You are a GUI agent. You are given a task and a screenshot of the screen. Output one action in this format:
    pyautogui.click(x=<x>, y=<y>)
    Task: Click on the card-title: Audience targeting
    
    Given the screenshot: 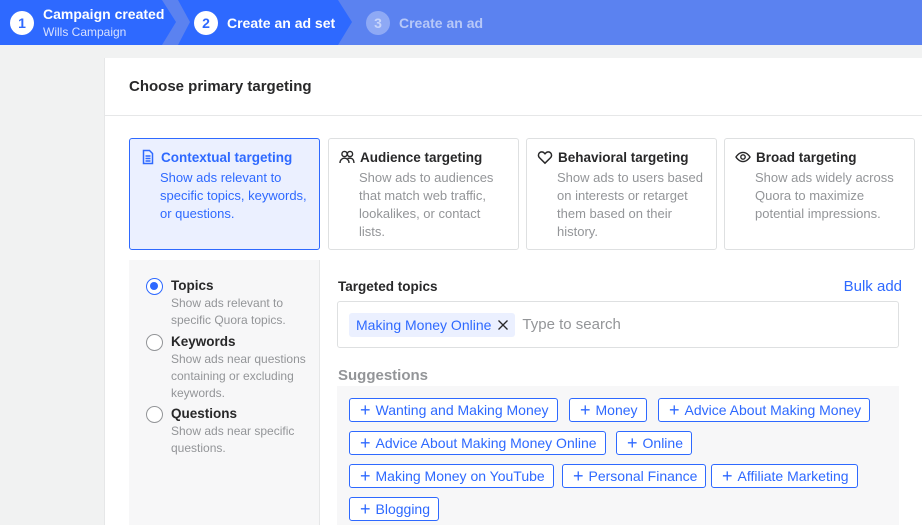 What is the action you would take?
    pyautogui.click(x=421, y=157)
    